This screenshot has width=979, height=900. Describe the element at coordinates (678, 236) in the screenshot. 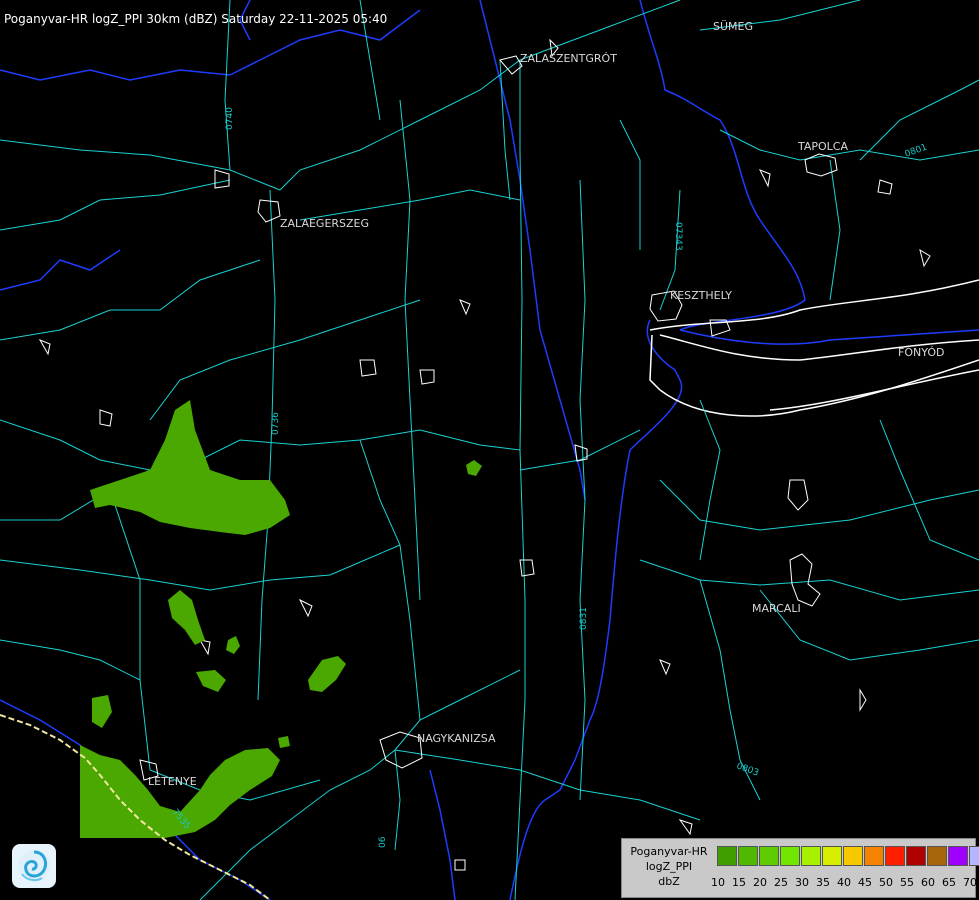

I see `road-label: 07343` at that location.